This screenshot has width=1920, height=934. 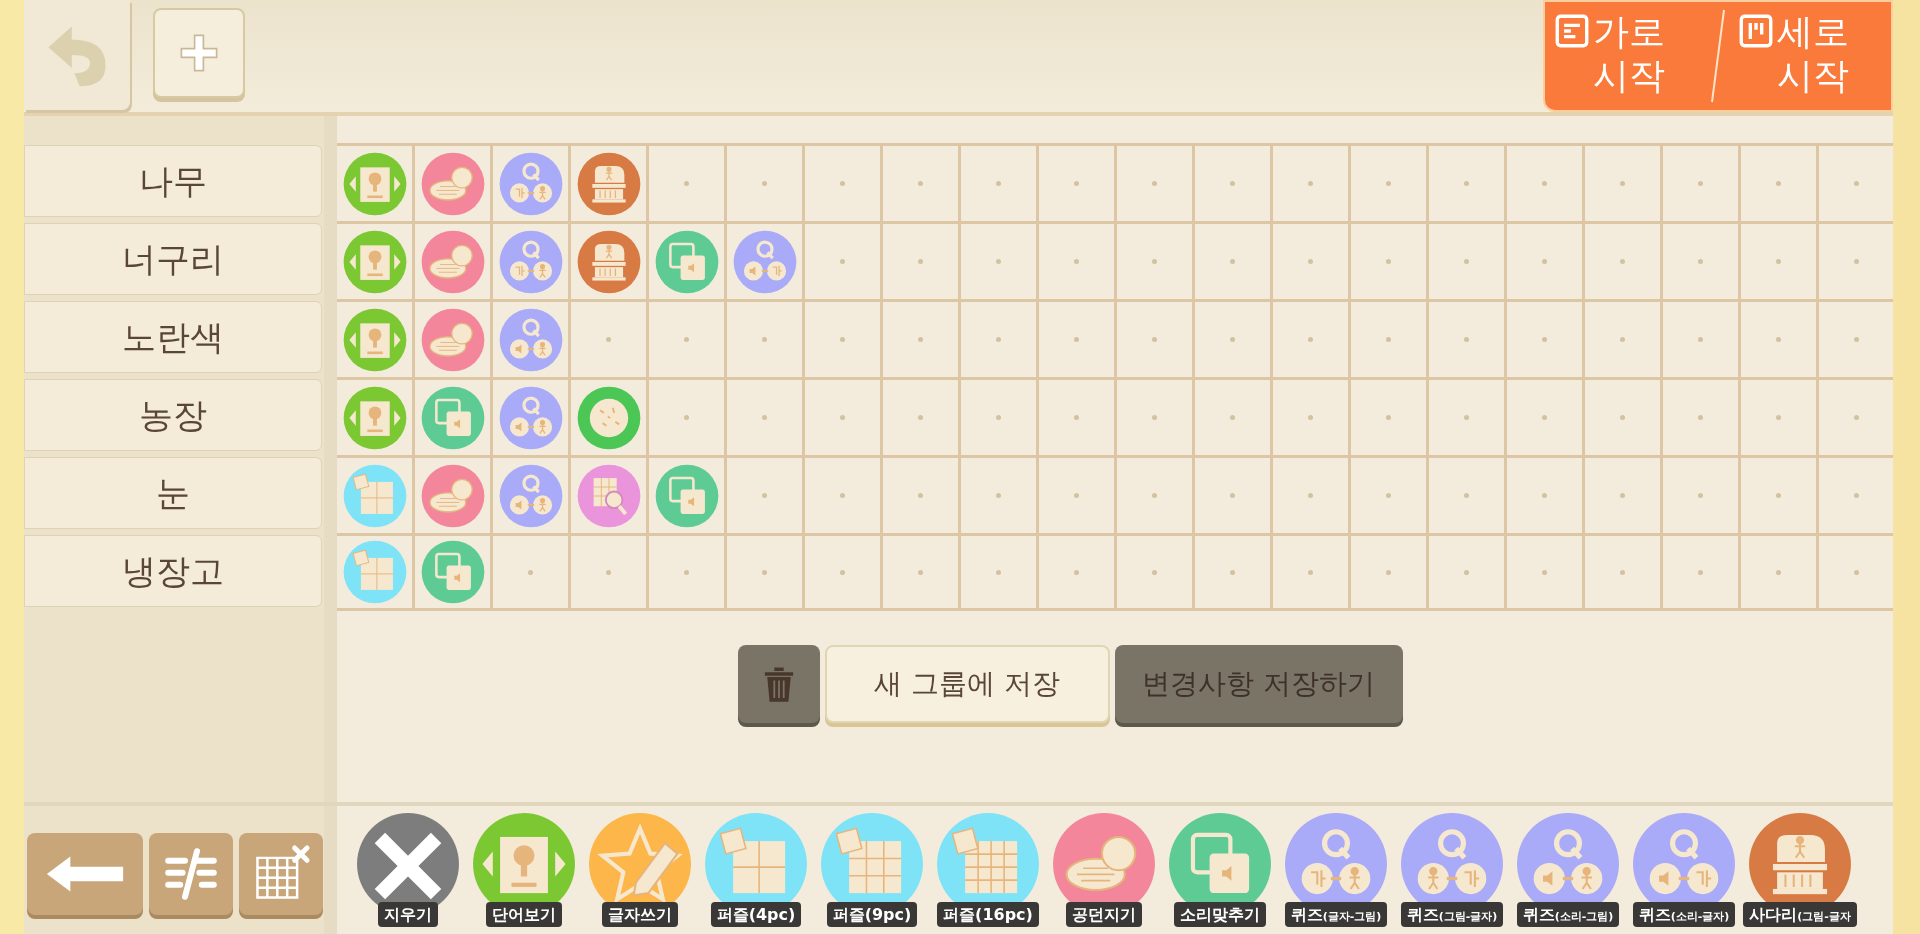 I want to click on tool-label: 퀴즈(소리-그림), so click(x=1568, y=914).